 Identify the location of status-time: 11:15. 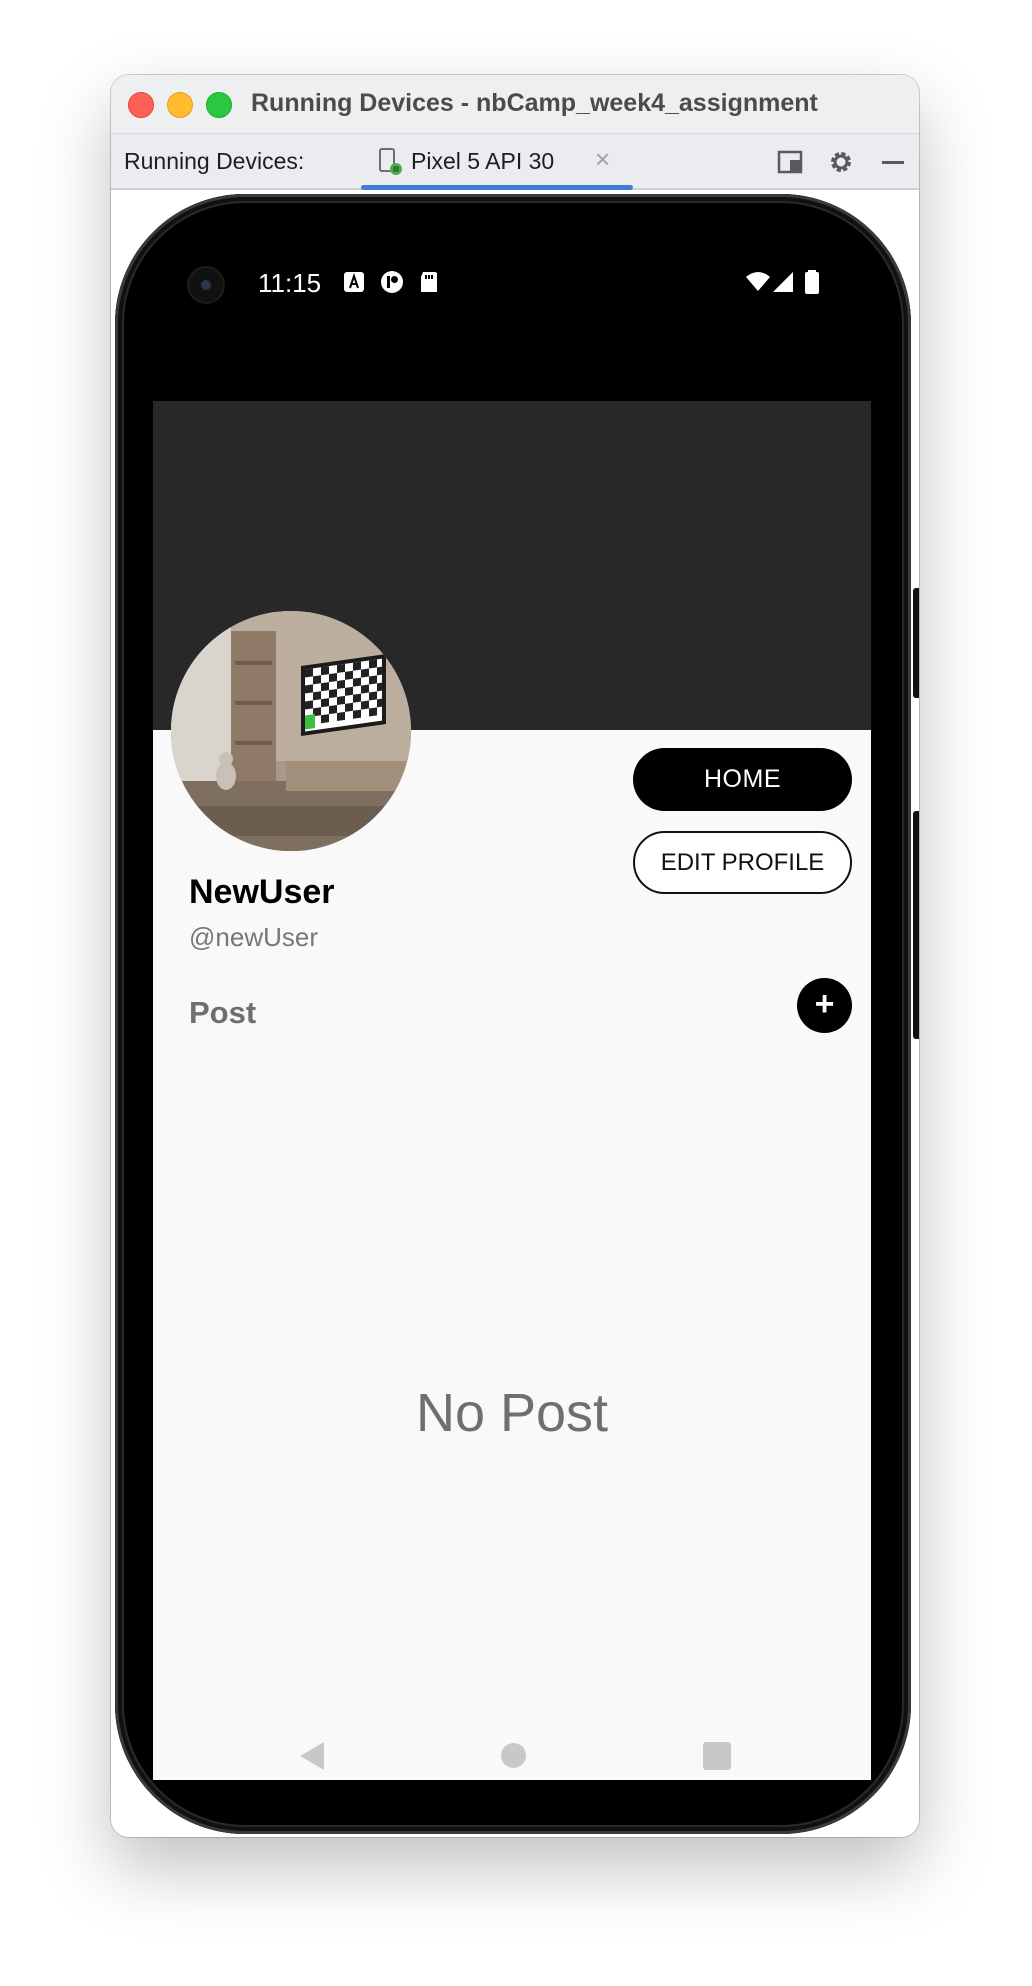
(290, 283).